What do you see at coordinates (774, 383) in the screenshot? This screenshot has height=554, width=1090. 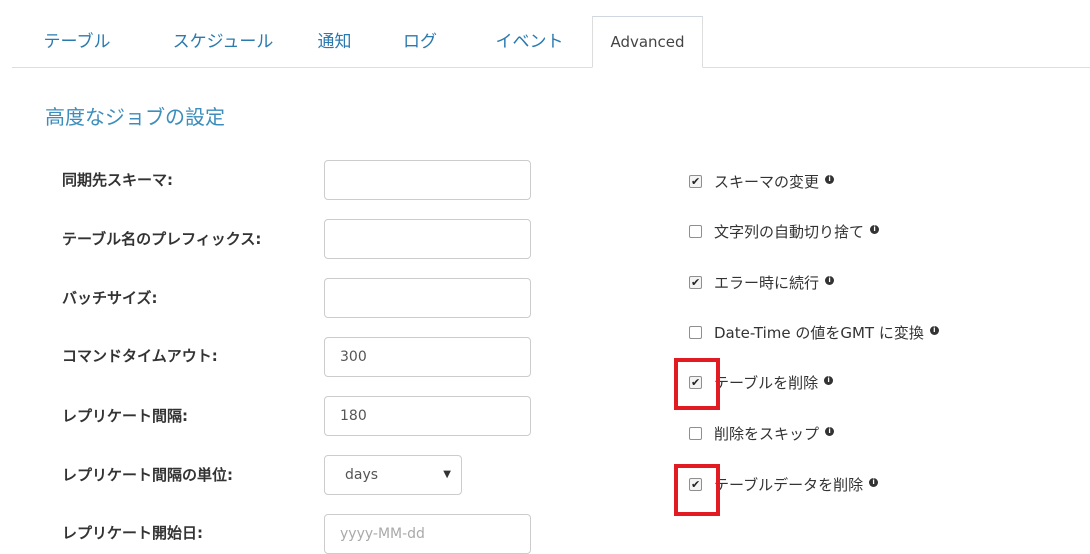 I see `checkbox-label: テーブルを削除 i` at bounding box center [774, 383].